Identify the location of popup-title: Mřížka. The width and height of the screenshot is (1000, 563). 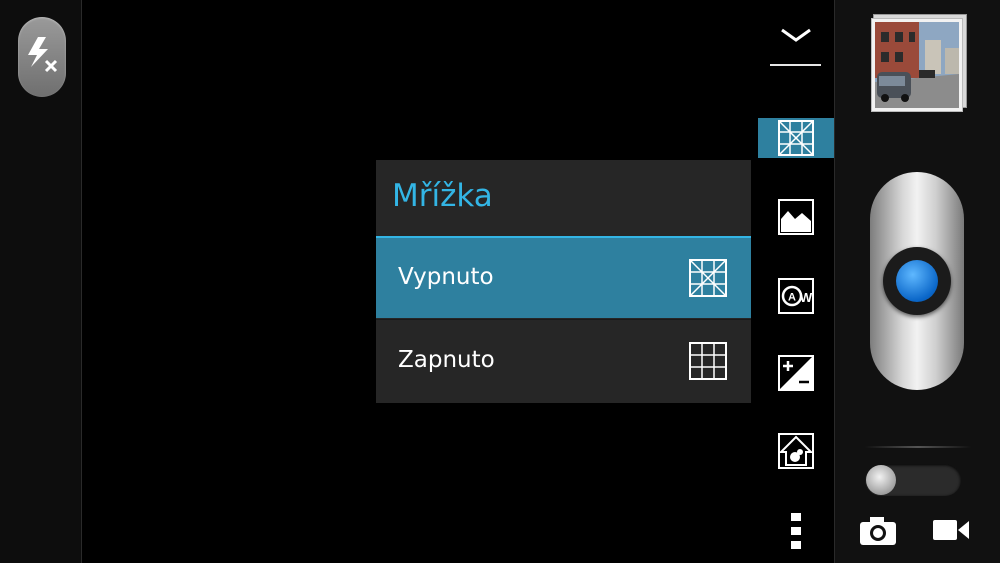
(442, 196).